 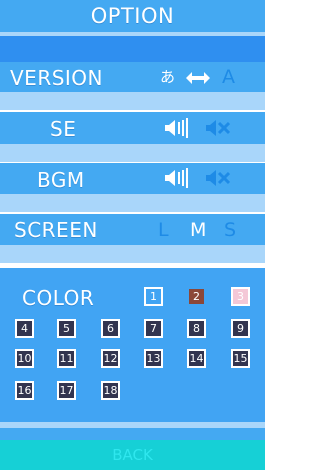 What do you see at coordinates (66, 328) in the screenshot?
I see `color-swatch-5: 5` at bounding box center [66, 328].